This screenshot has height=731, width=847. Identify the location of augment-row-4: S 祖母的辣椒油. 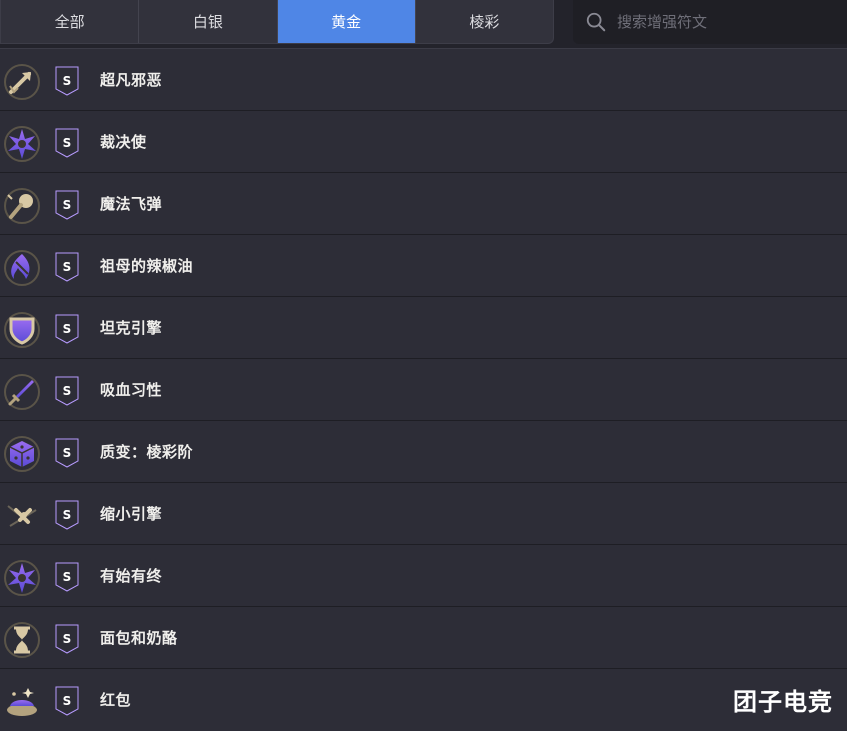
(423, 265).